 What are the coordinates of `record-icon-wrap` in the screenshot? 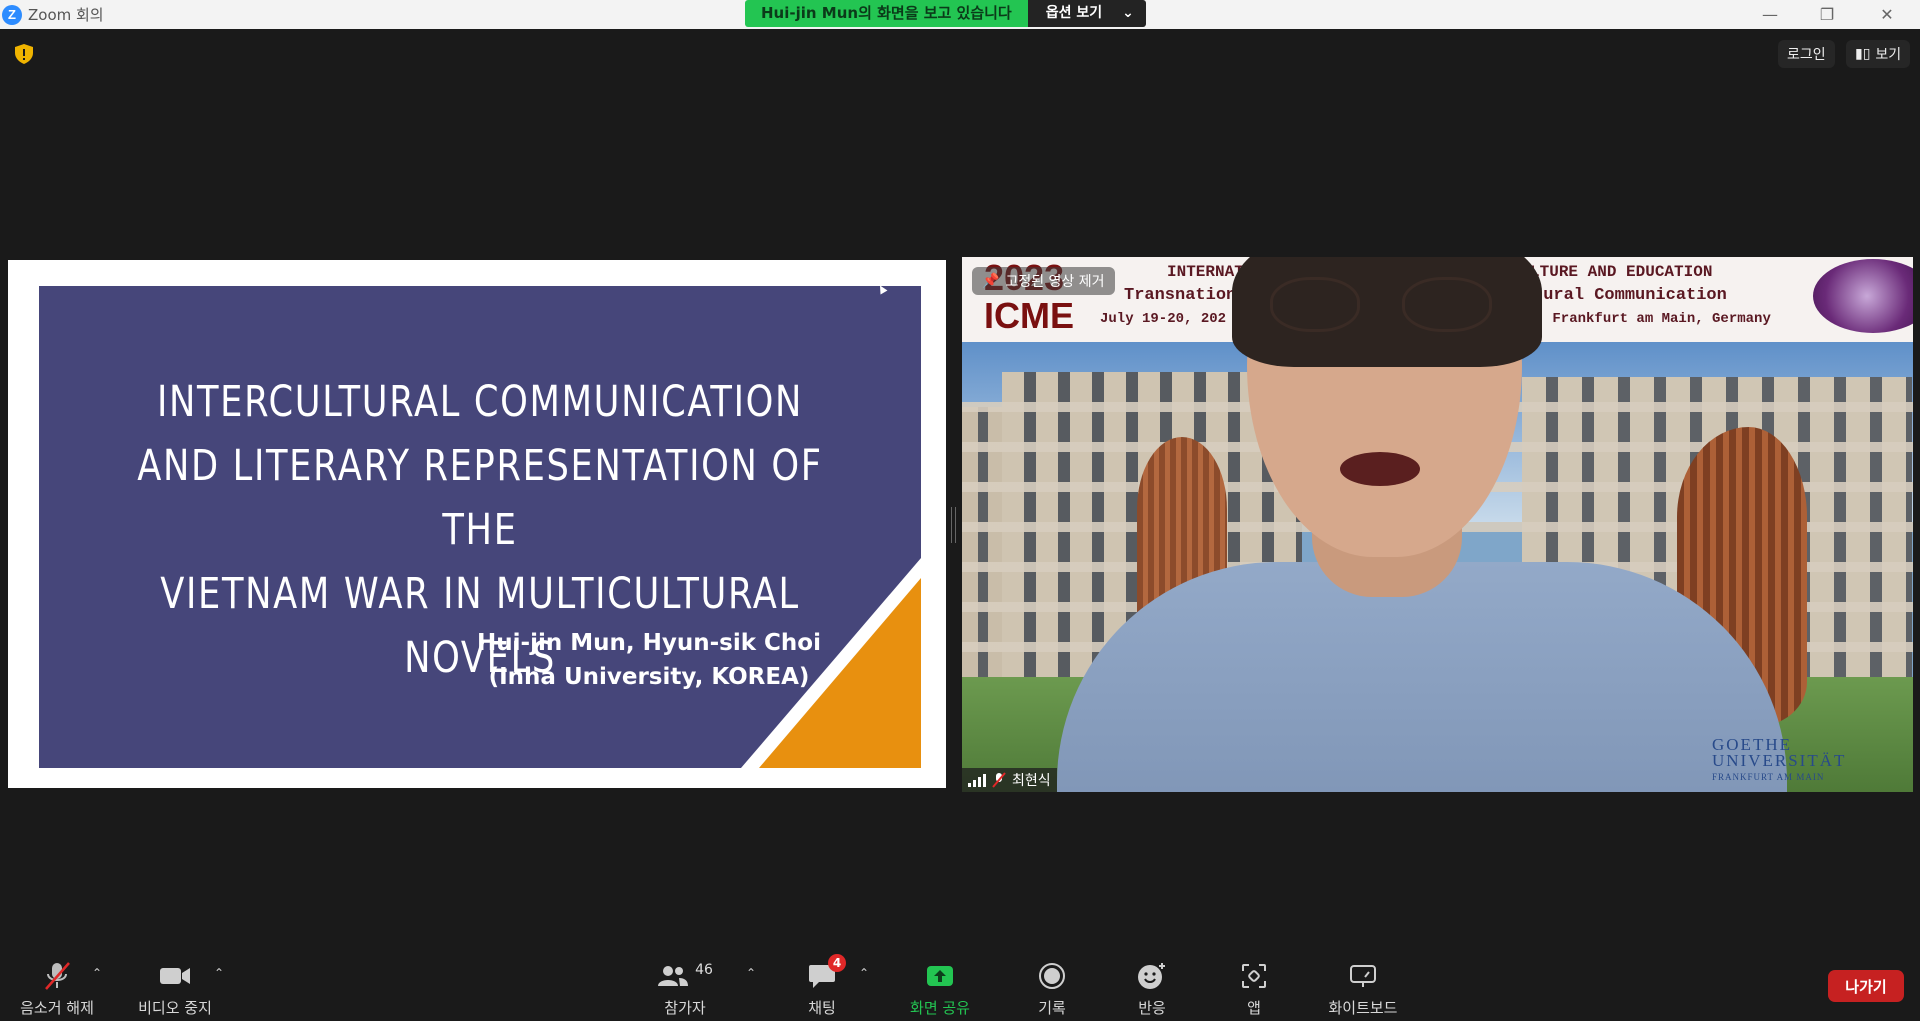 It's located at (1052, 976).